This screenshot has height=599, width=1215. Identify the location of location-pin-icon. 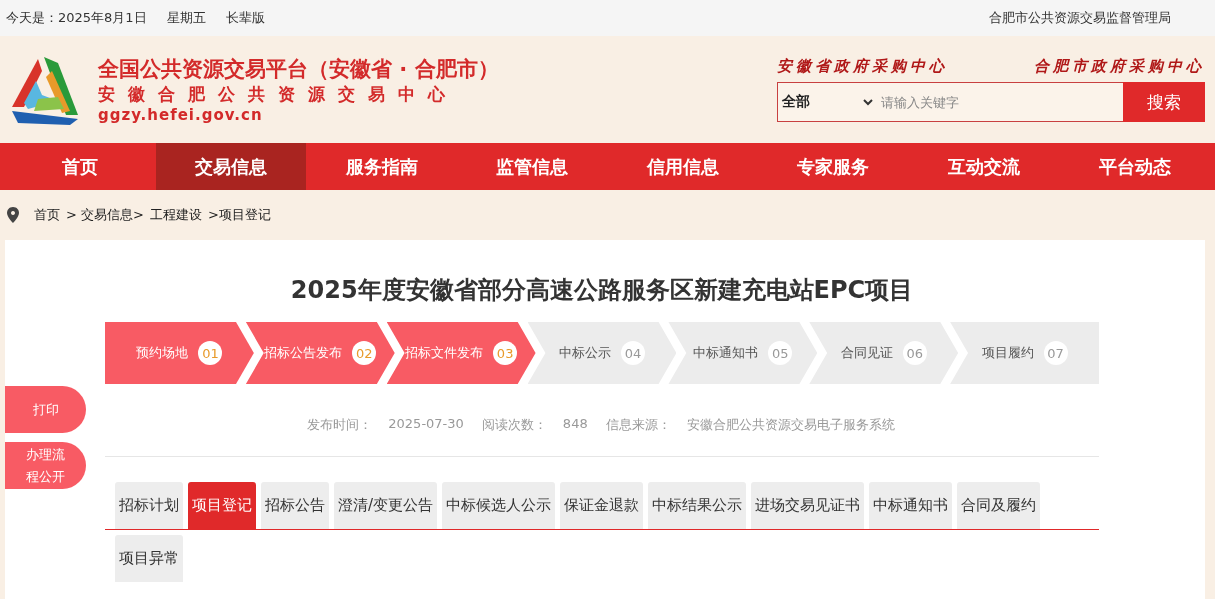
(13, 215).